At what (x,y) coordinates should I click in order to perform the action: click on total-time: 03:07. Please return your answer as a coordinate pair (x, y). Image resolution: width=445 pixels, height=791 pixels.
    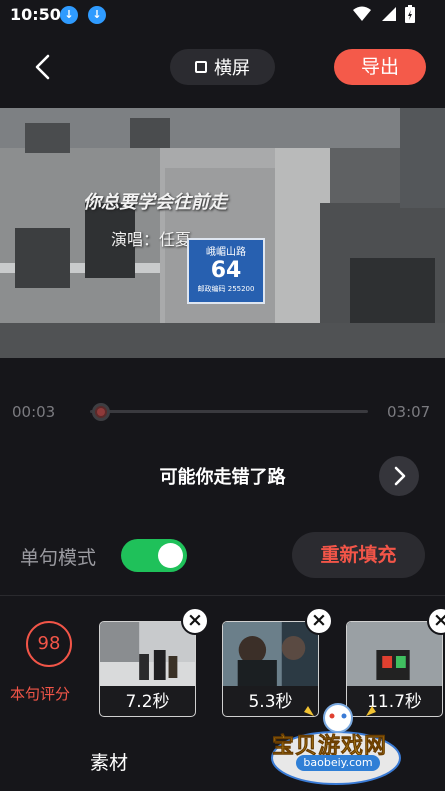
    Looking at the image, I should click on (409, 412).